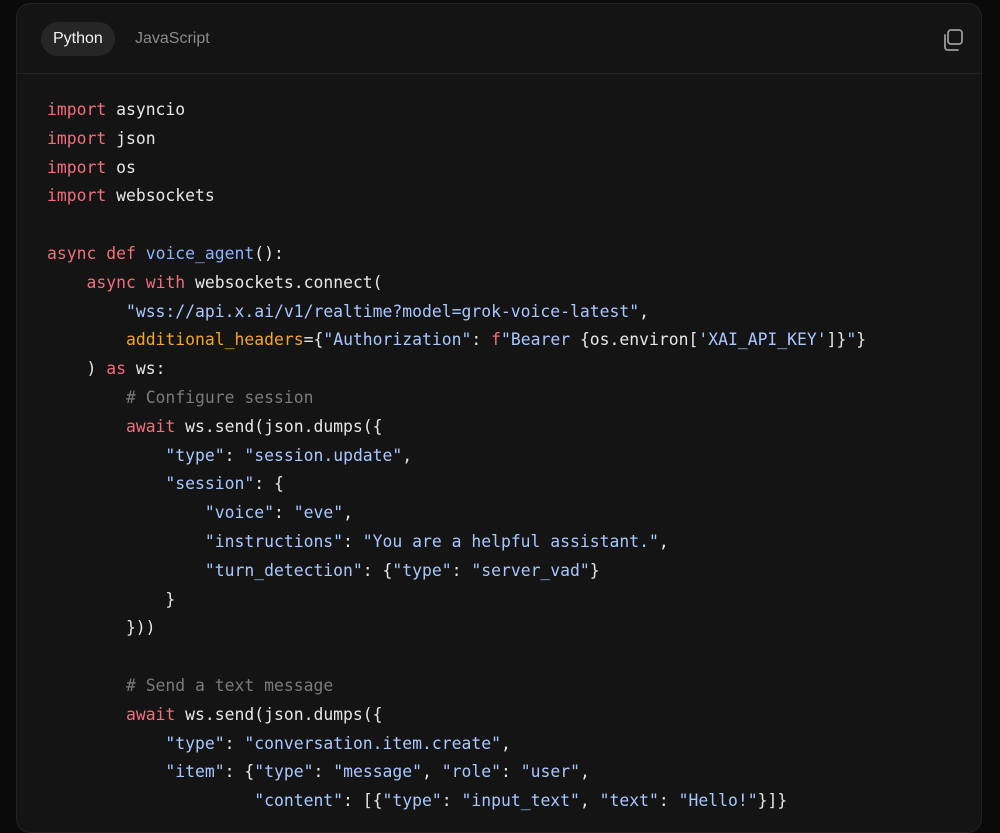  What do you see at coordinates (456, 283) in the screenshot?
I see `code-line: async with websockets.connect(` at bounding box center [456, 283].